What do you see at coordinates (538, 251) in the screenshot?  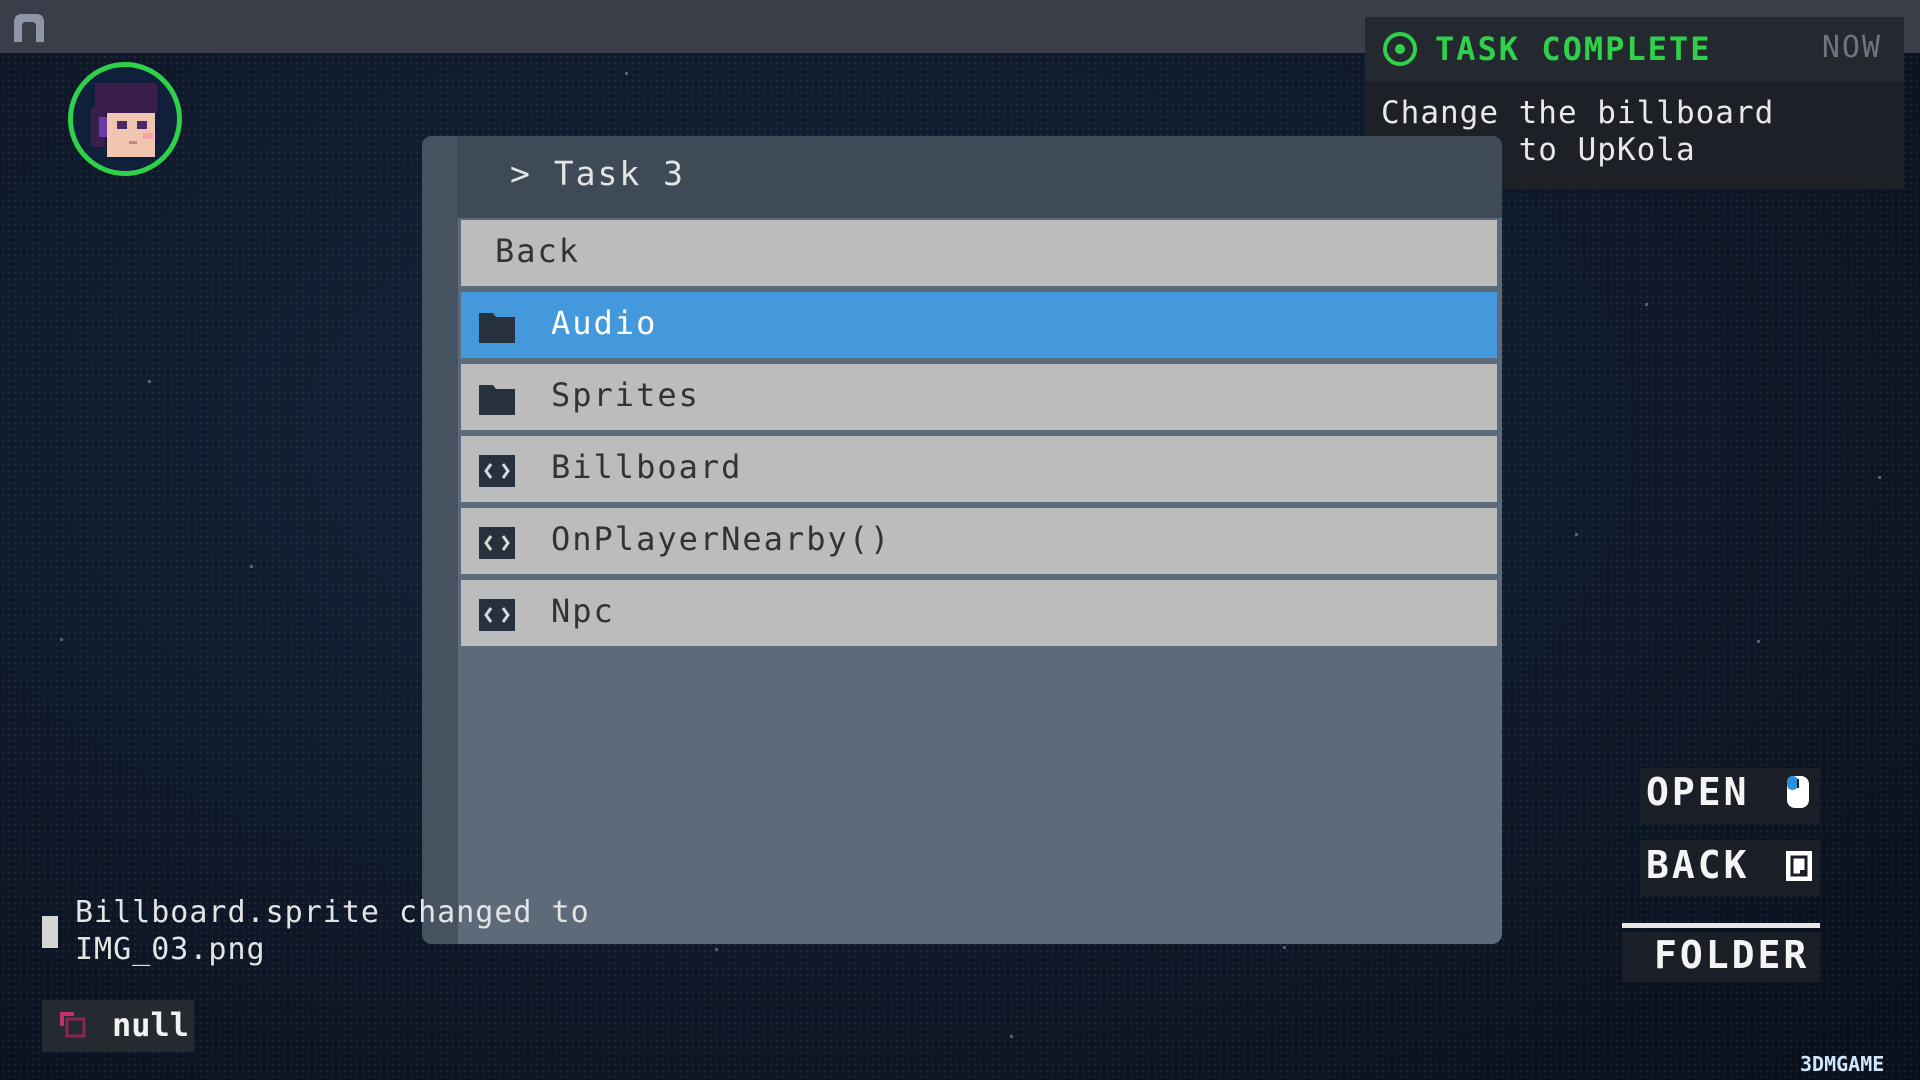 I see `list-item-label: Back` at bounding box center [538, 251].